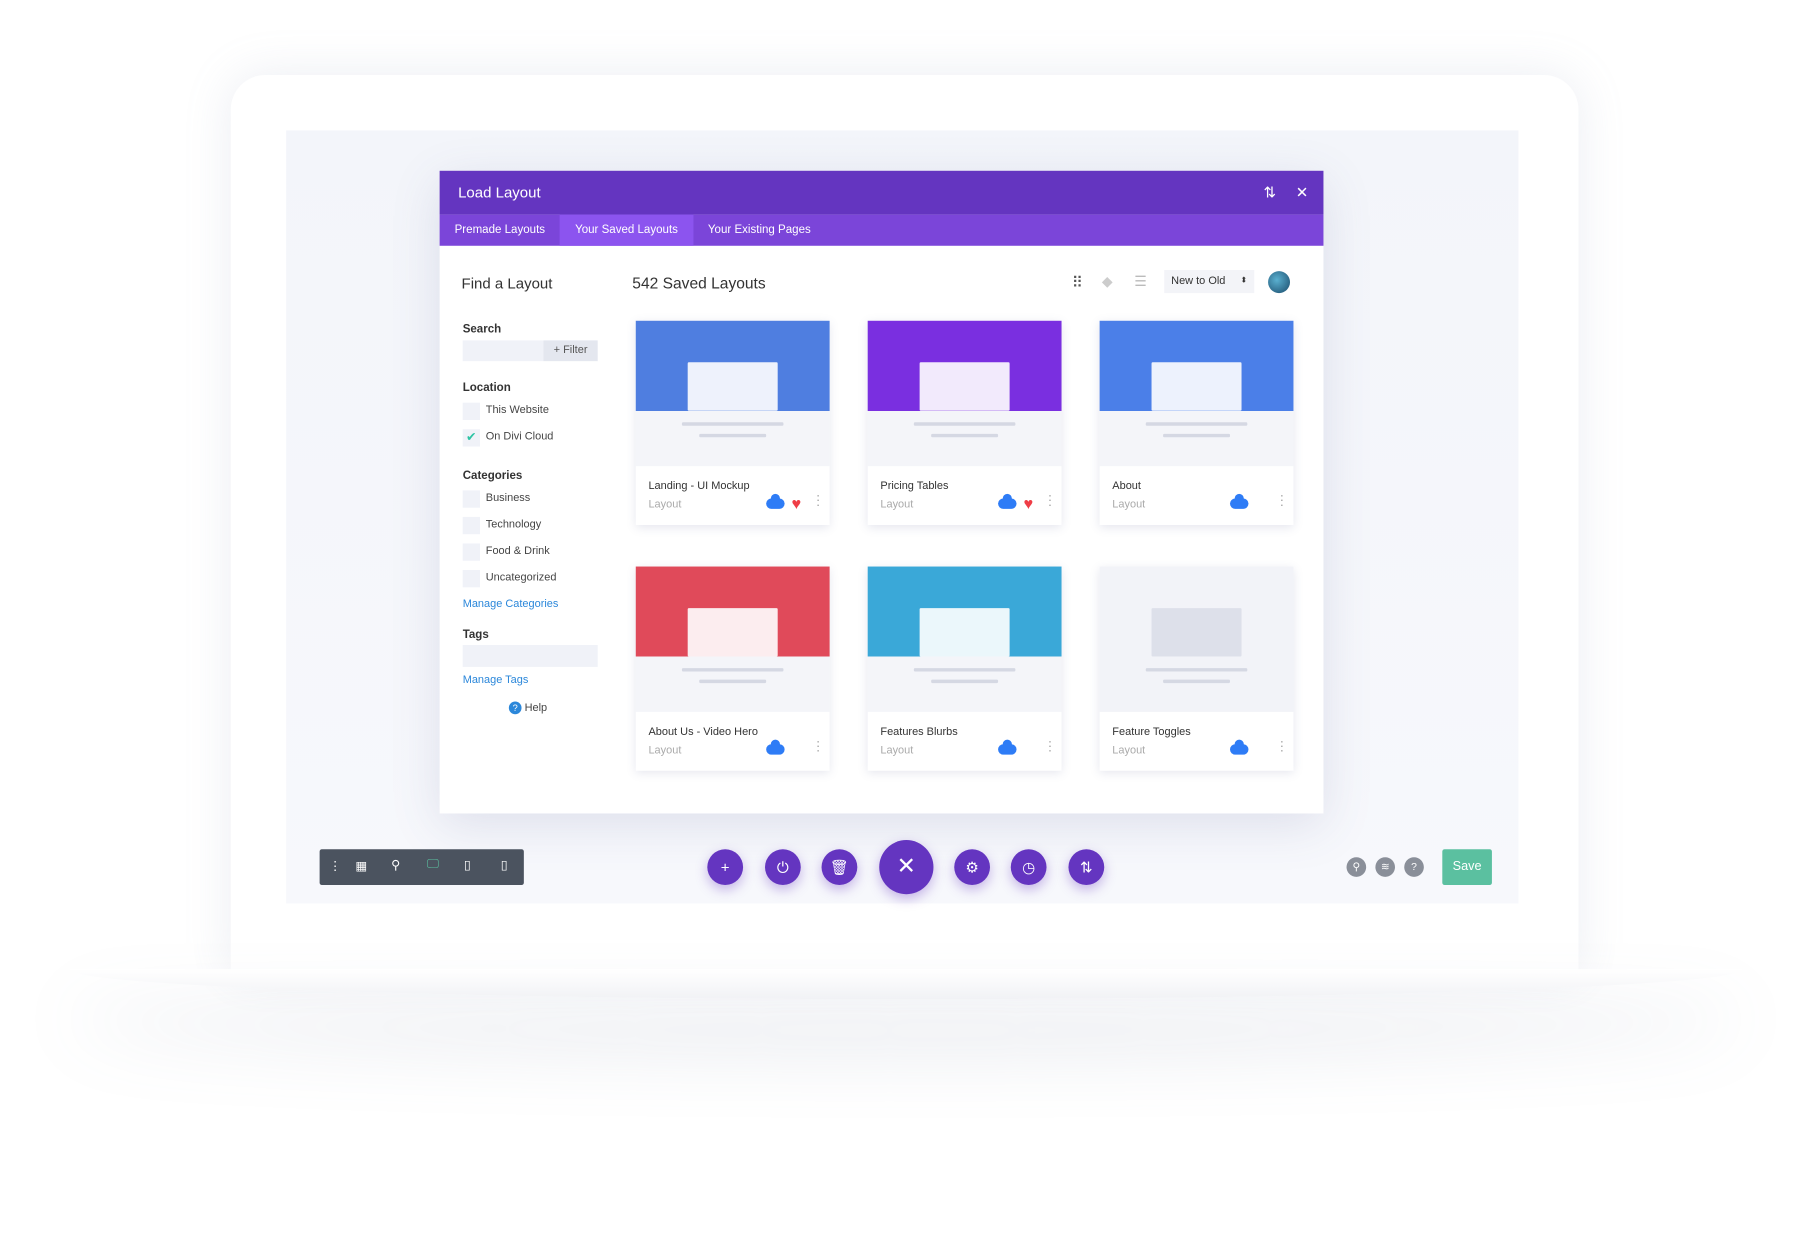 The image size is (1800, 1247). I want to click on layout-card: Features Blurbs Layout · · ·, so click(964, 668).